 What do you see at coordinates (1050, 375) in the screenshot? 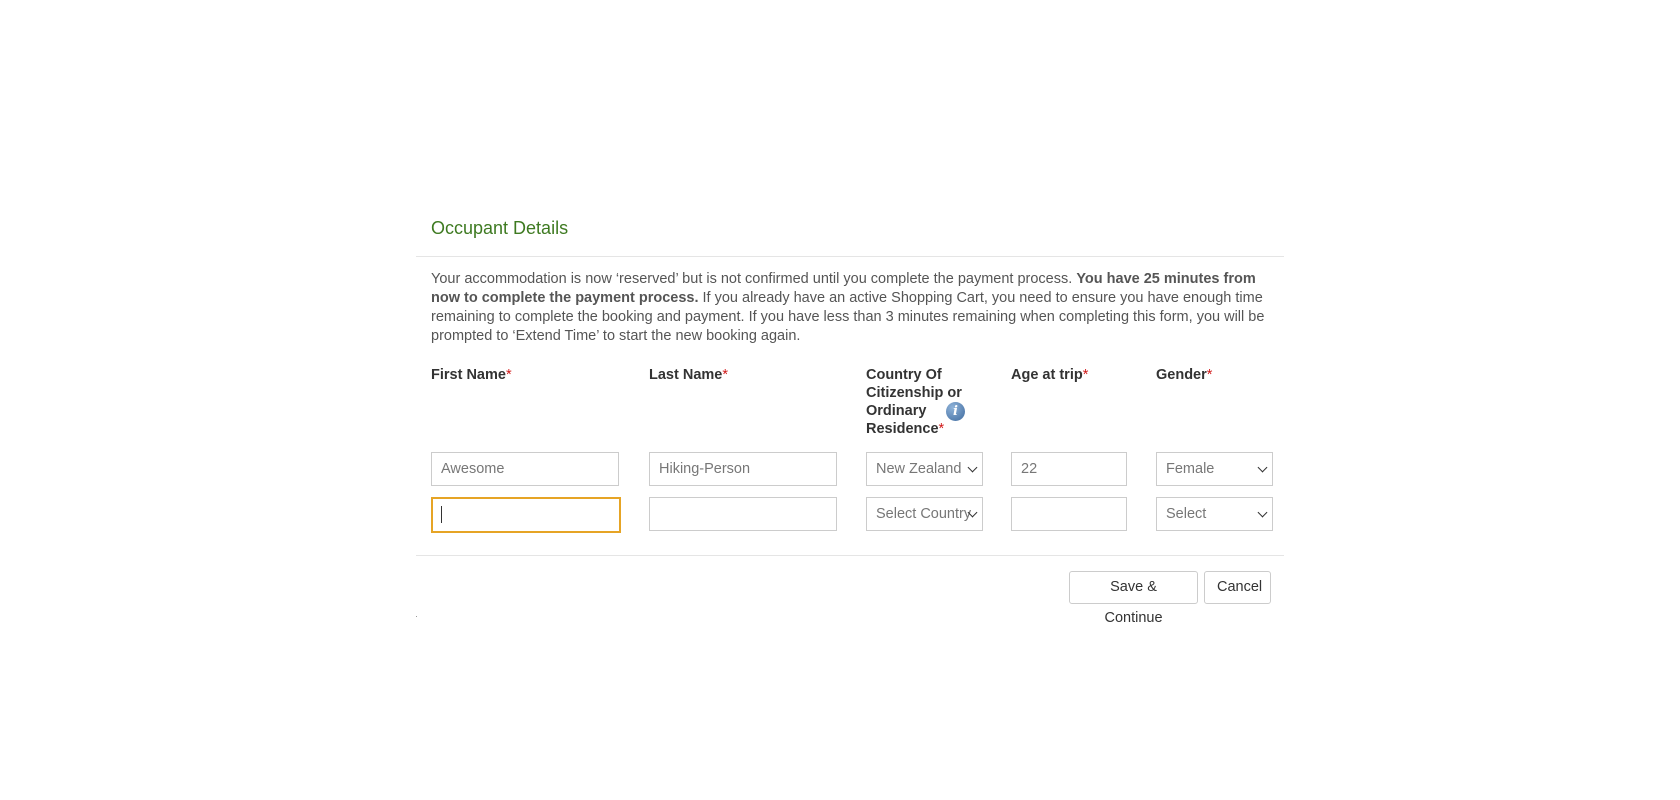
I see `age-label: Age at trip*` at bounding box center [1050, 375].